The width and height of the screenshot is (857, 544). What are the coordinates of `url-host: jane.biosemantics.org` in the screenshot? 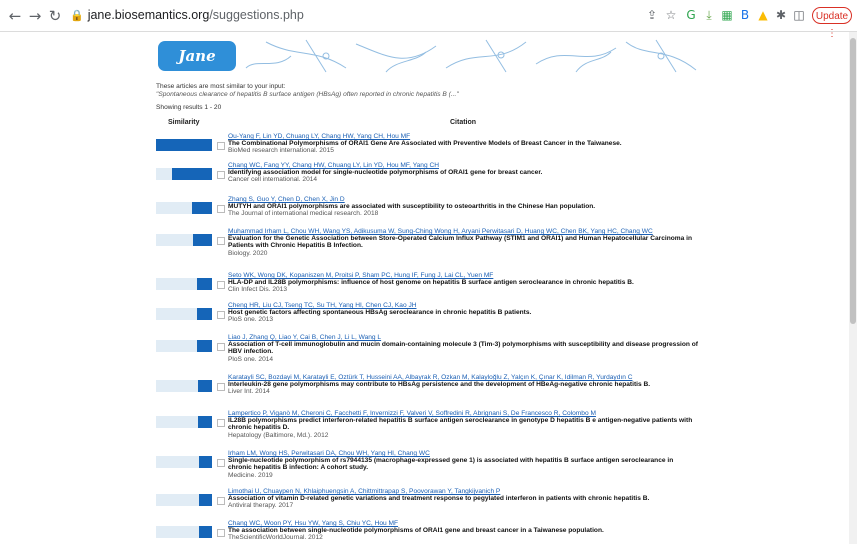 It's located at (148, 15).